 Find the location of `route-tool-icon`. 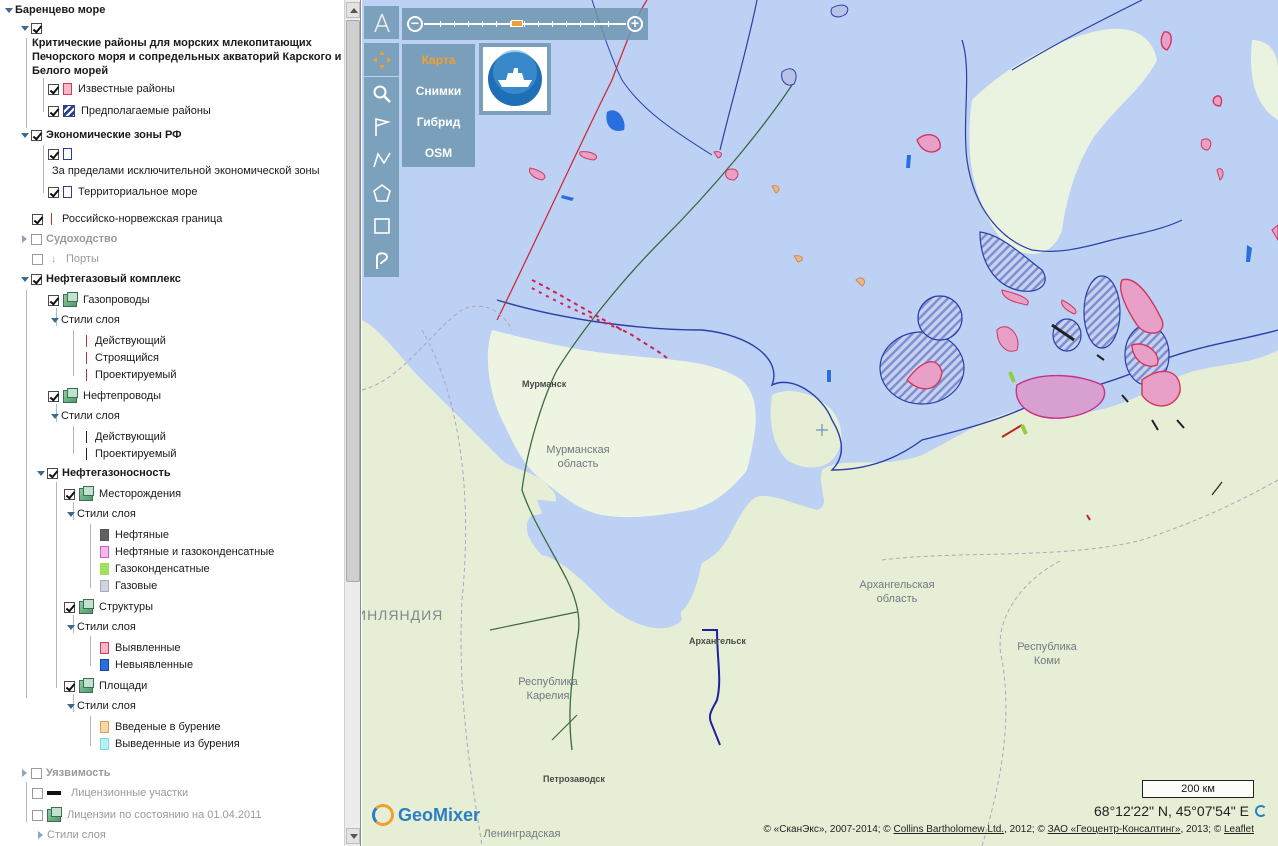

route-tool-icon is located at coordinates (381, 259).